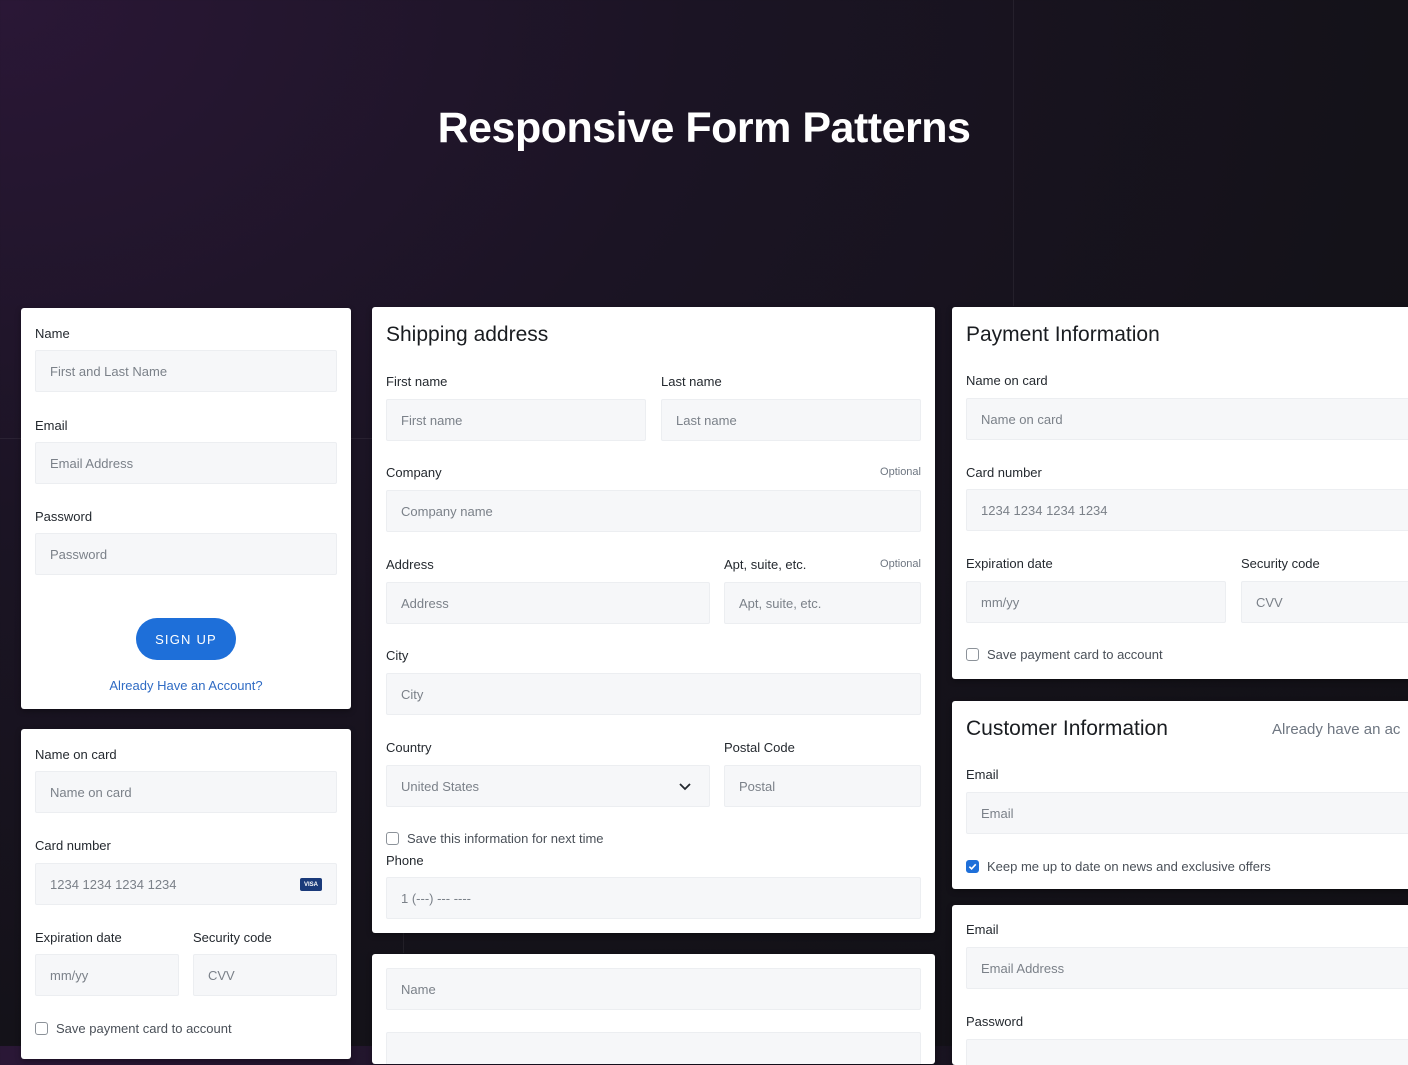 This screenshot has height=1065, width=1408. Describe the element at coordinates (52, 333) in the screenshot. I see `name-label: Name` at that location.